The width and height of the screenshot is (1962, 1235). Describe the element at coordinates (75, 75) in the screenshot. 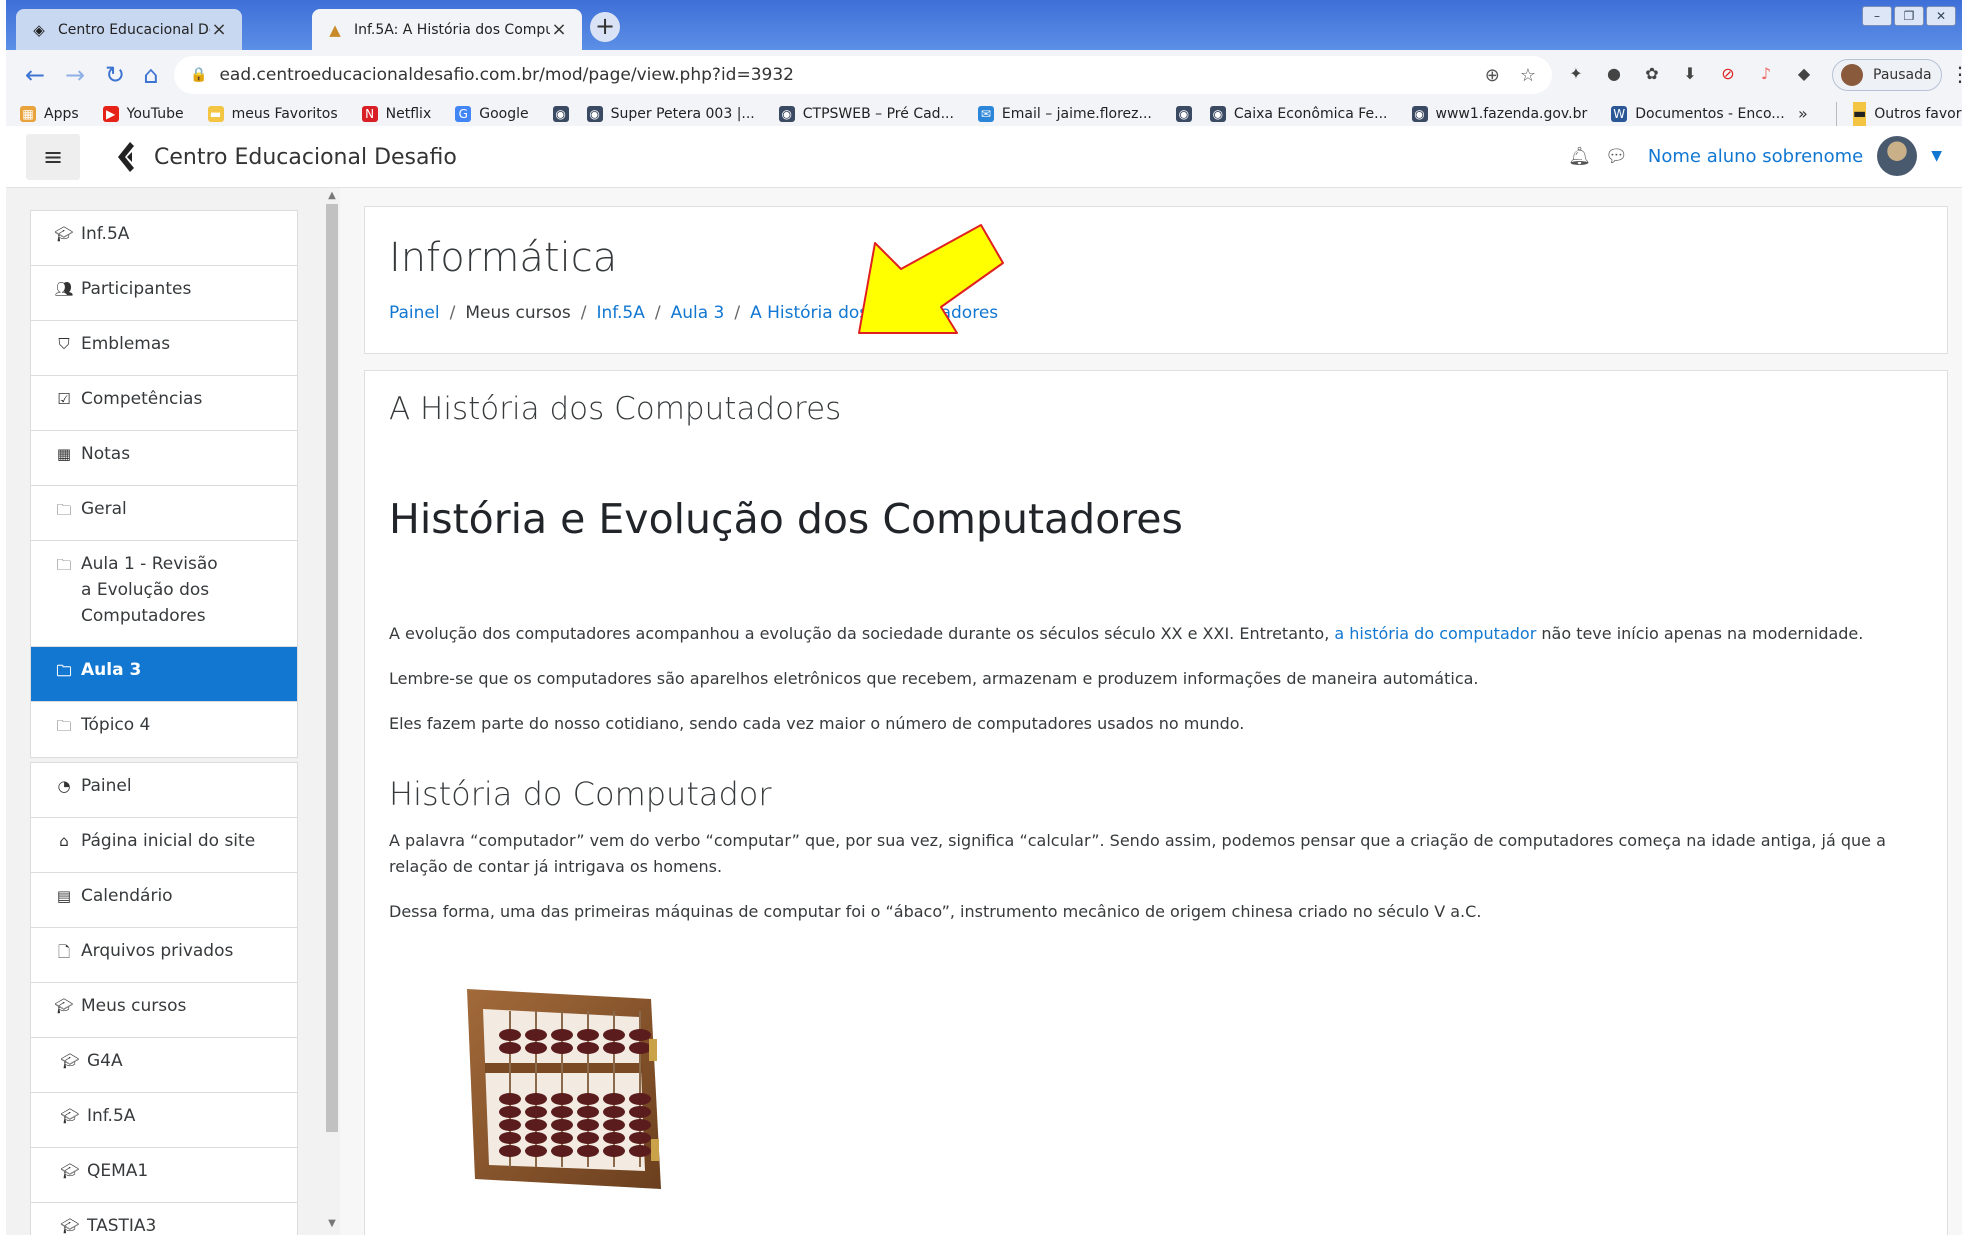

I see `forward-arrow-icon: →` at that location.